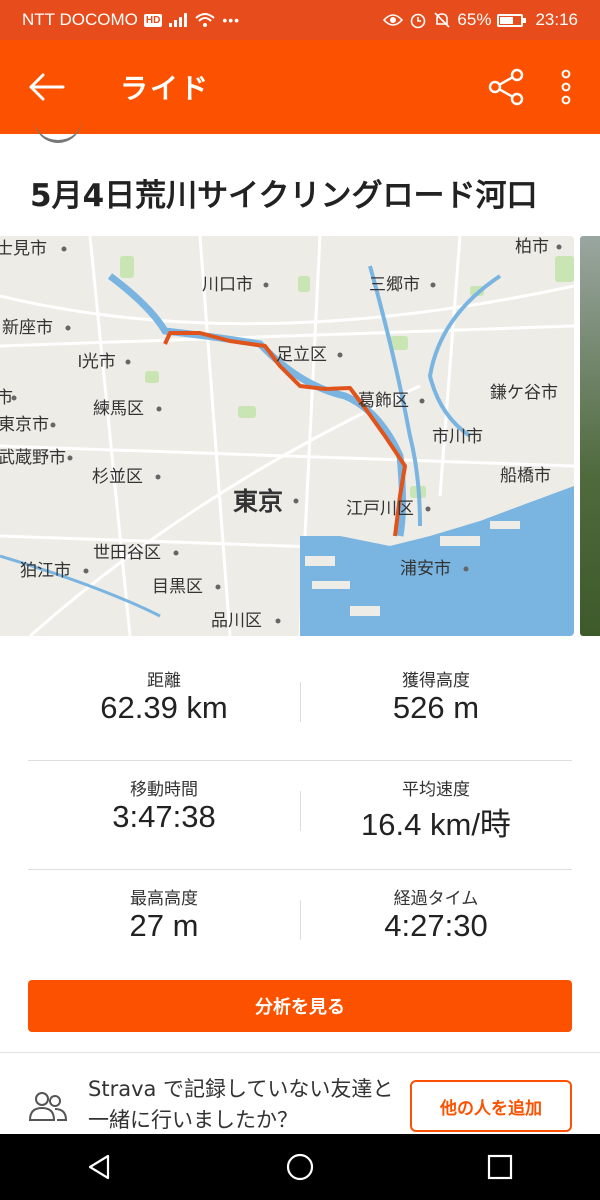  I want to click on map-label-nerima: 練馬区, so click(118, 408).